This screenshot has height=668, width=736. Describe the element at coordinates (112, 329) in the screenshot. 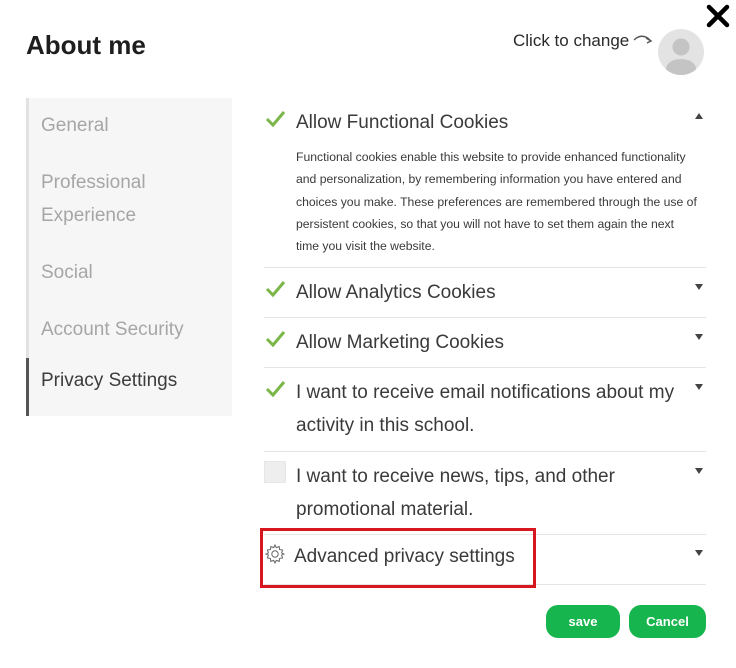

I see `sidebar-item-account-security: Account Security` at that location.